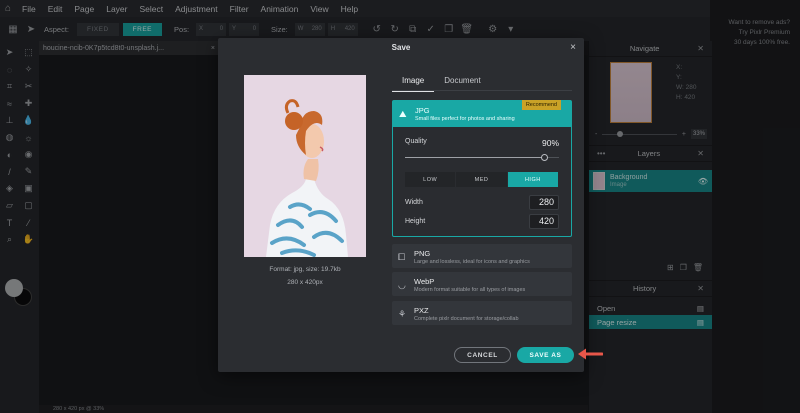 This screenshot has width=800, height=413. Describe the element at coordinates (414, 202) in the screenshot. I see `width-label: Width` at that location.